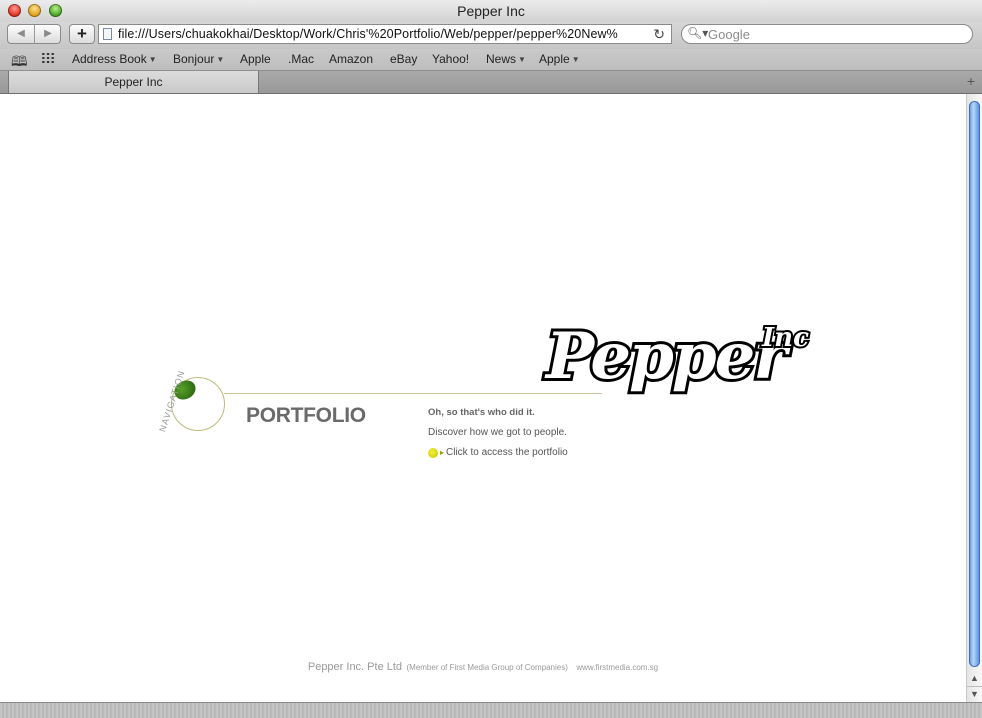 This screenshot has width=982, height=718. I want to click on portfolio-access-link: ▸ Click to access the portfolio, so click(504, 452).